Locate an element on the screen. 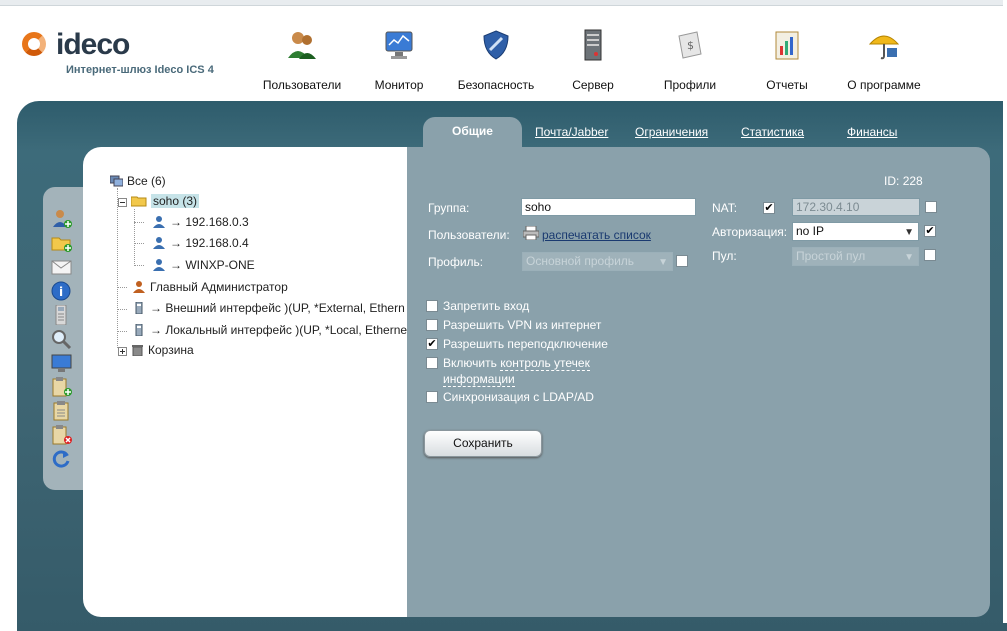  profile-sheet-icon: $ is located at coordinates (690, 45).